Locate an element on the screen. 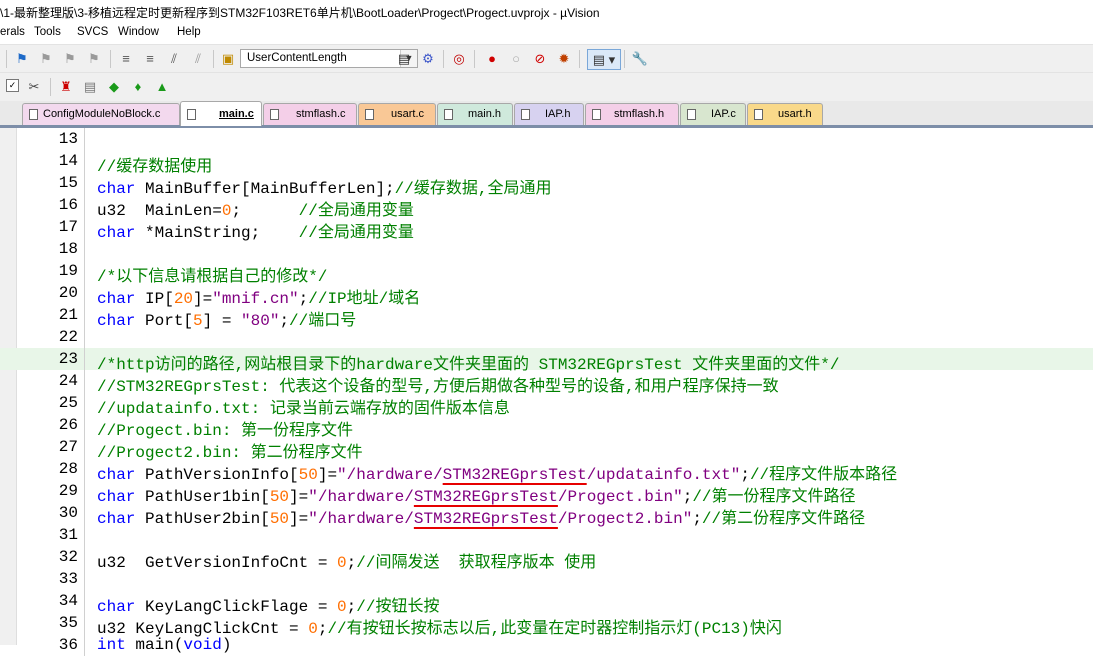 This screenshot has height=656, width=1093. line-number: 35 is located at coordinates (68, 623).